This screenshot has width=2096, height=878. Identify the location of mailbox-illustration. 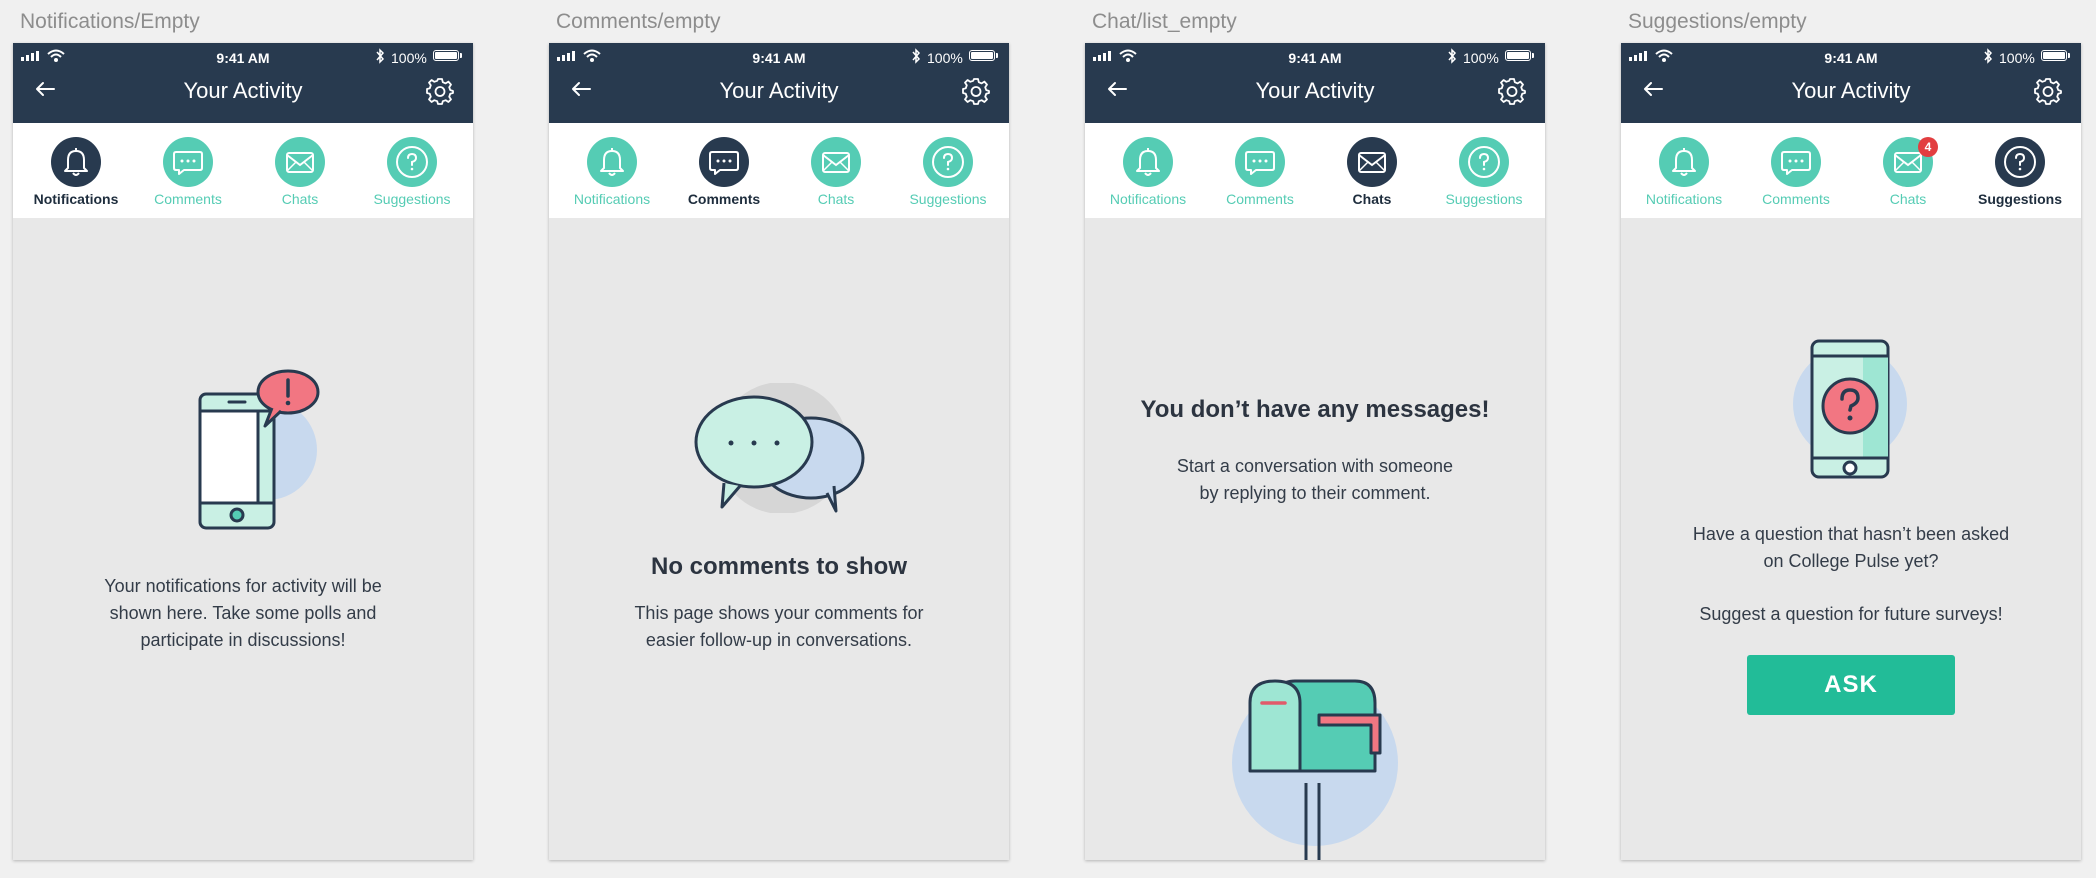
(1315, 769).